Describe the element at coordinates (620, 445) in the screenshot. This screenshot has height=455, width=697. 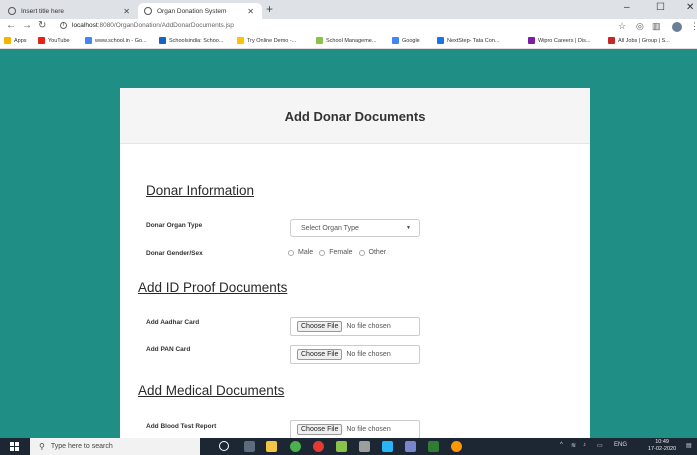
I see `language-indicator: ENG` at that location.